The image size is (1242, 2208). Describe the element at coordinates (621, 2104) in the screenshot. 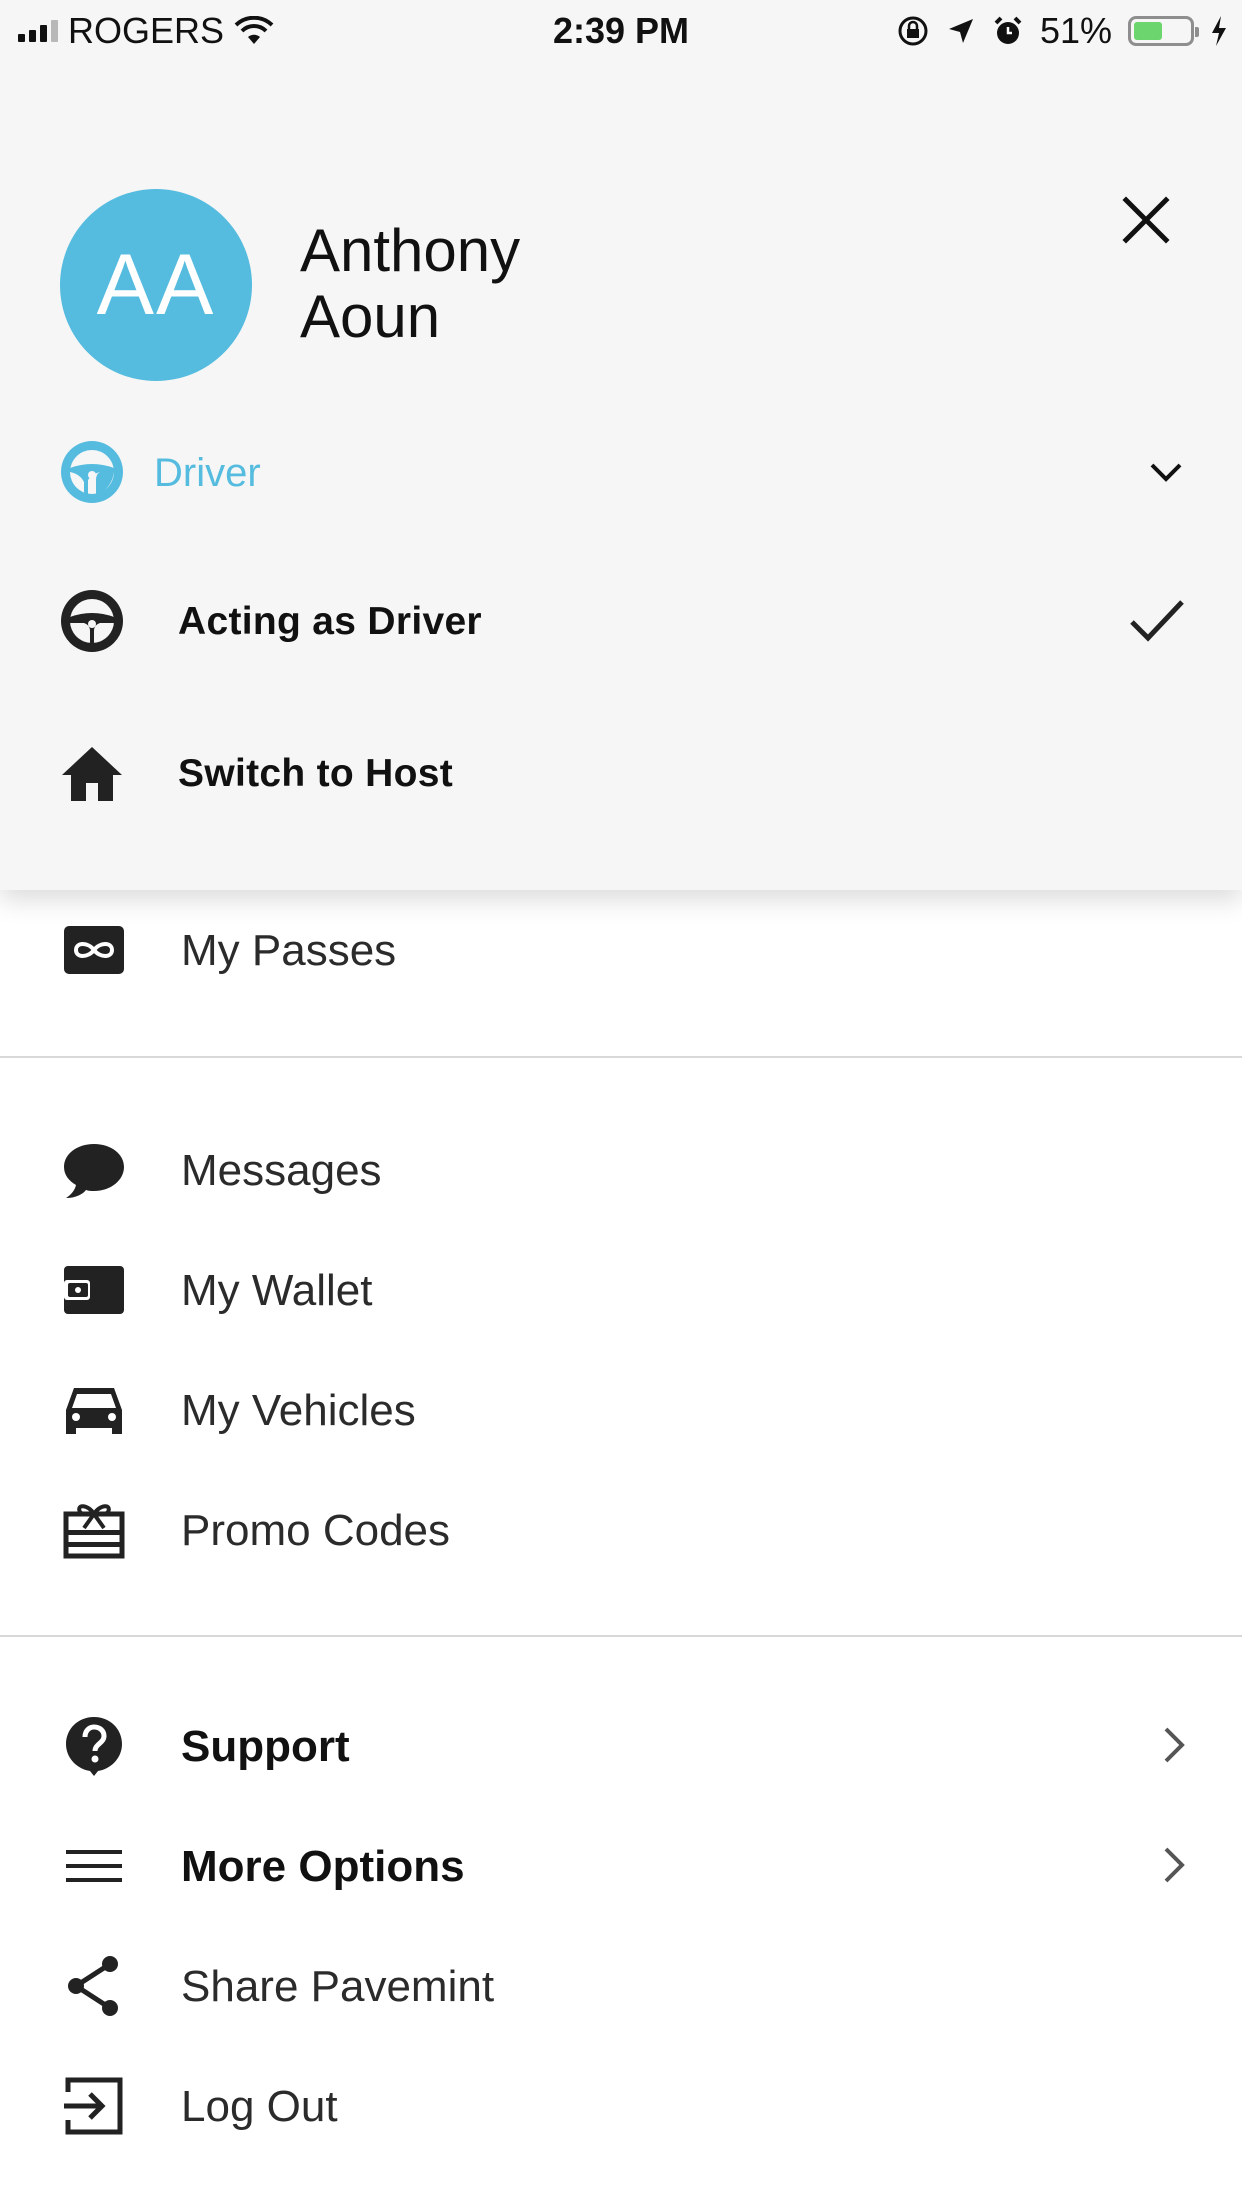

I see `menu-item-log-out: Log Out` at that location.